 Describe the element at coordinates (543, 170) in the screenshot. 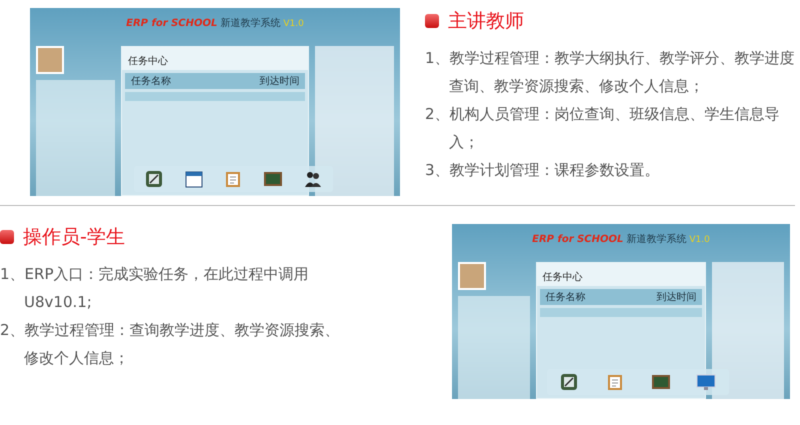

I see `list-item: 3、教学计划管理：课程参数设置。` at that location.